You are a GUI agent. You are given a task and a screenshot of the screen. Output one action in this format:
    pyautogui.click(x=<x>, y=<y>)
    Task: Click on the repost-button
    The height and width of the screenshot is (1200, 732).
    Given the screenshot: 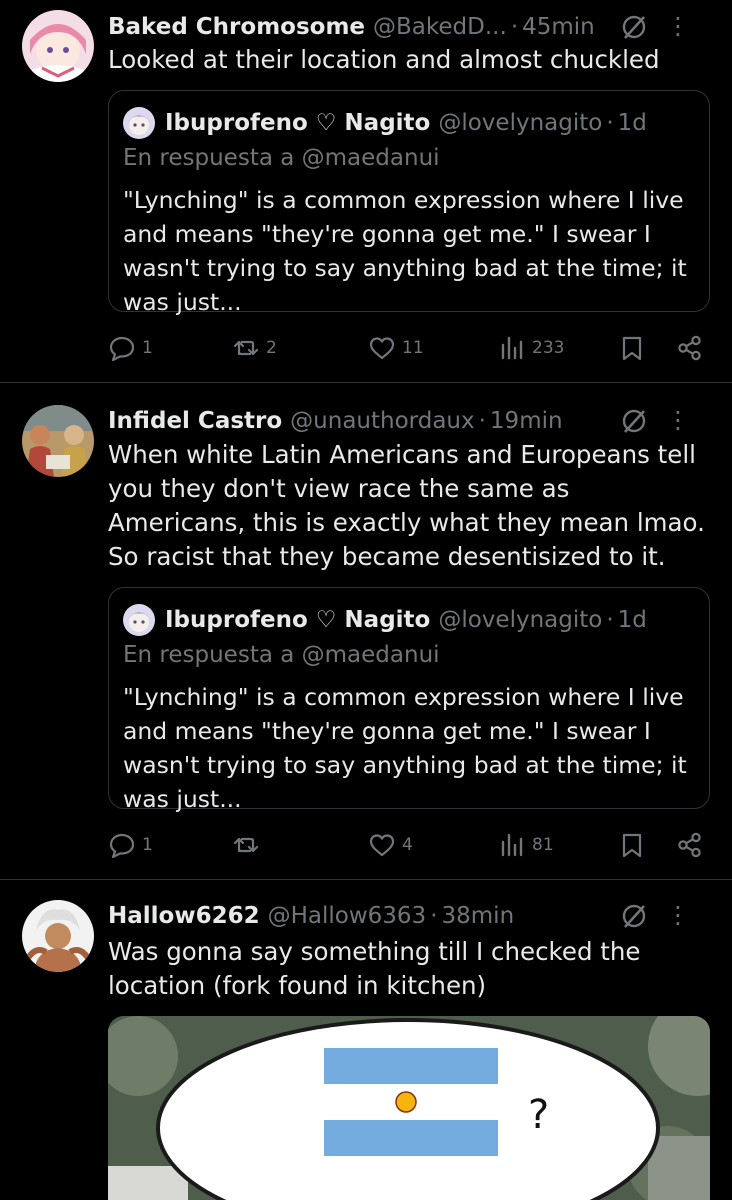 What is the action you would take?
    pyautogui.click(x=249, y=845)
    